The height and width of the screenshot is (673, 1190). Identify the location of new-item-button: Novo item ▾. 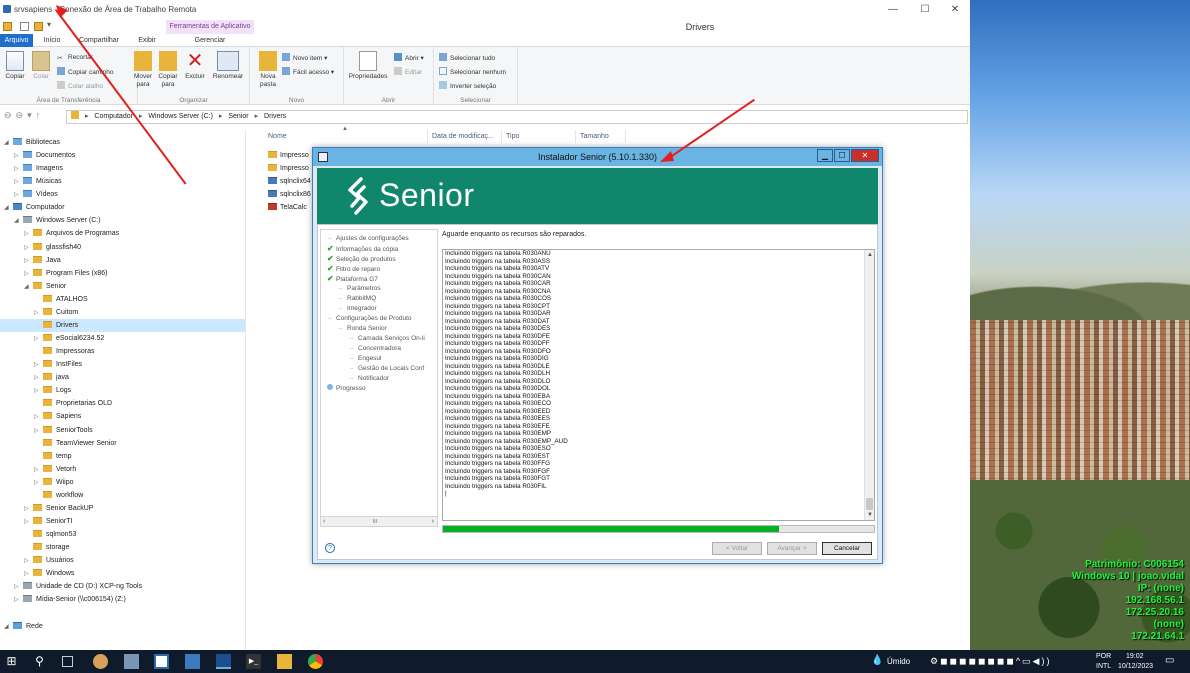
(304, 58).